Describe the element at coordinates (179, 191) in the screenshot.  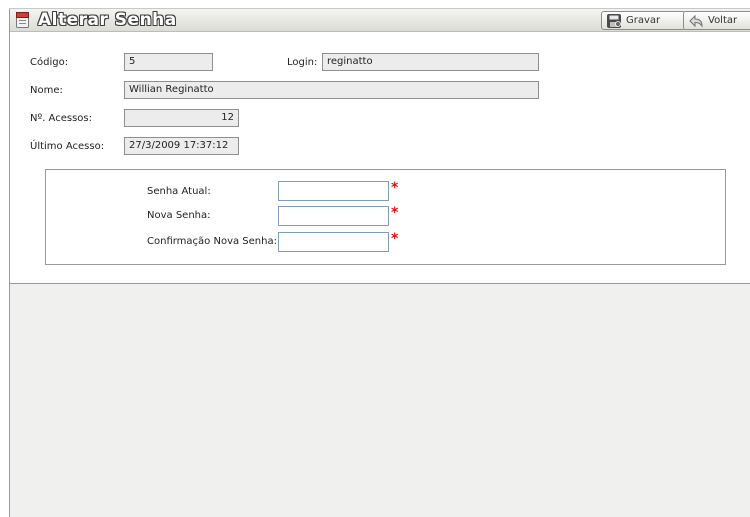
I see `senha-atual-label: Senha Atual:` at that location.